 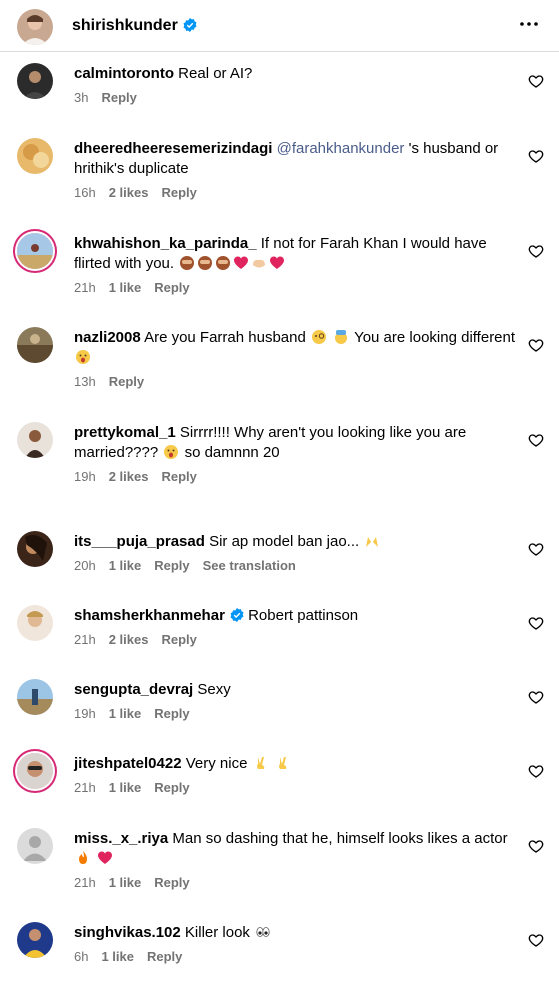 I want to click on comment-username: nazli2008, so click(x=107, y=337).